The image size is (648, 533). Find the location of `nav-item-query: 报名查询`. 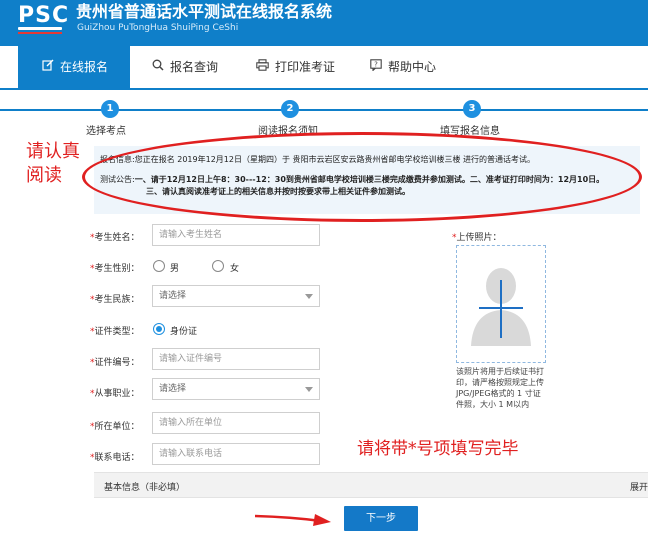

nav-item-query: 报名查询 is located at coordinates (185, 67).